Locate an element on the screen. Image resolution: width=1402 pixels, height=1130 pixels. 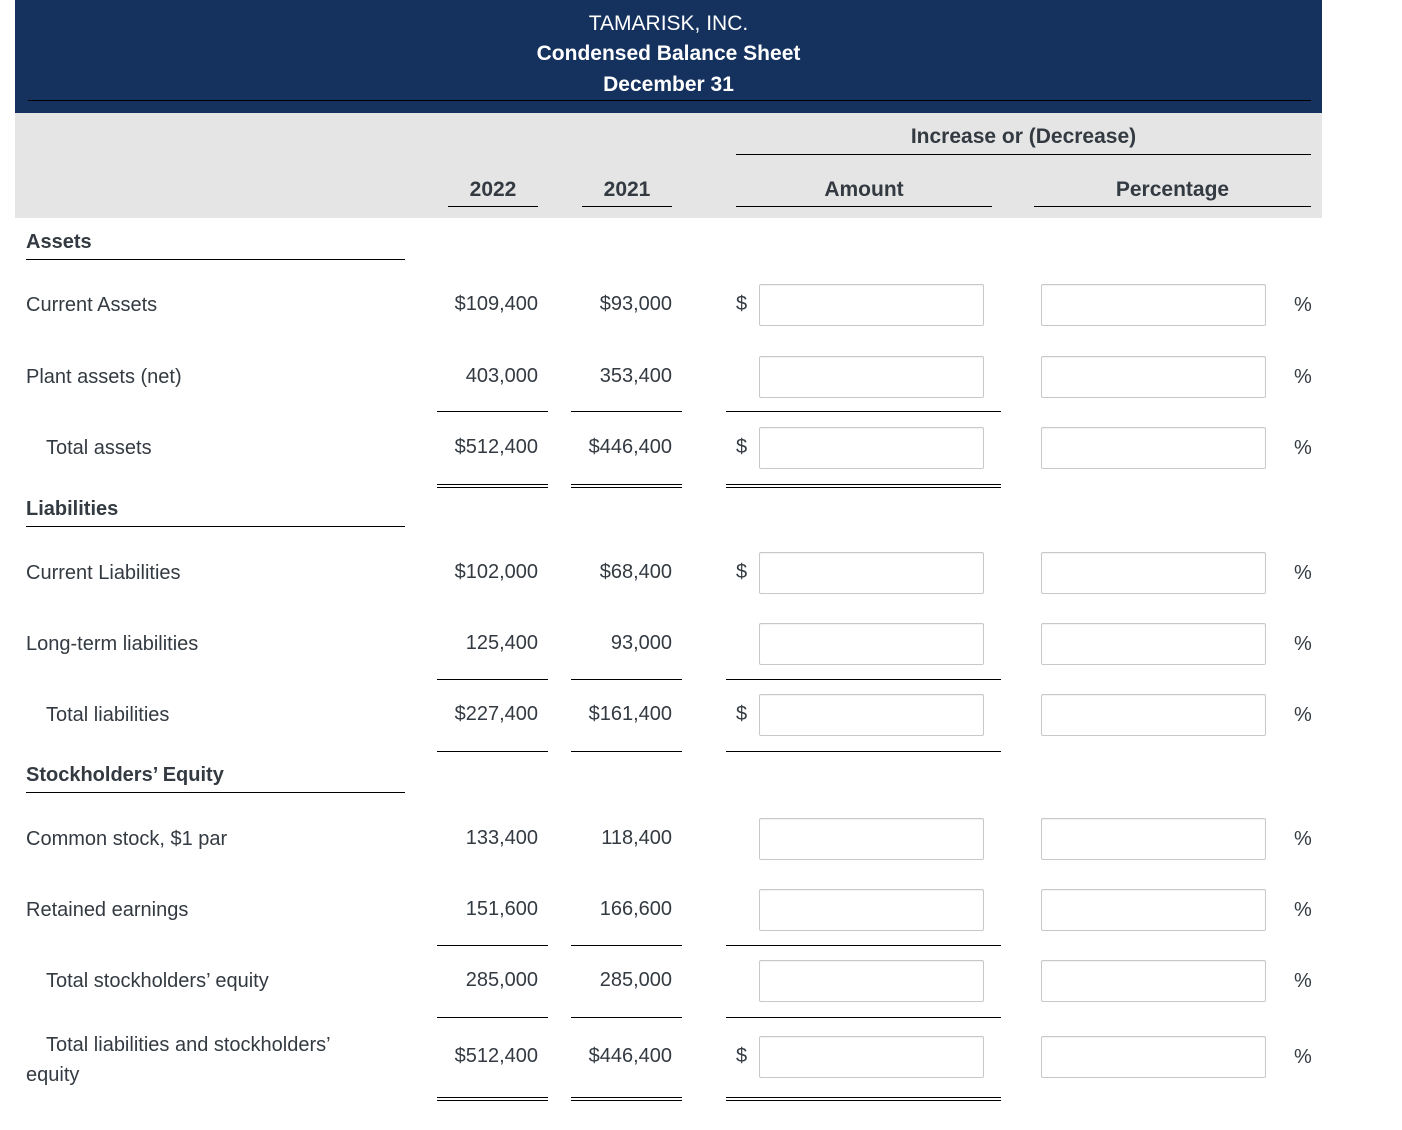
row-label: Total assets is located at coordinates (99, 448).